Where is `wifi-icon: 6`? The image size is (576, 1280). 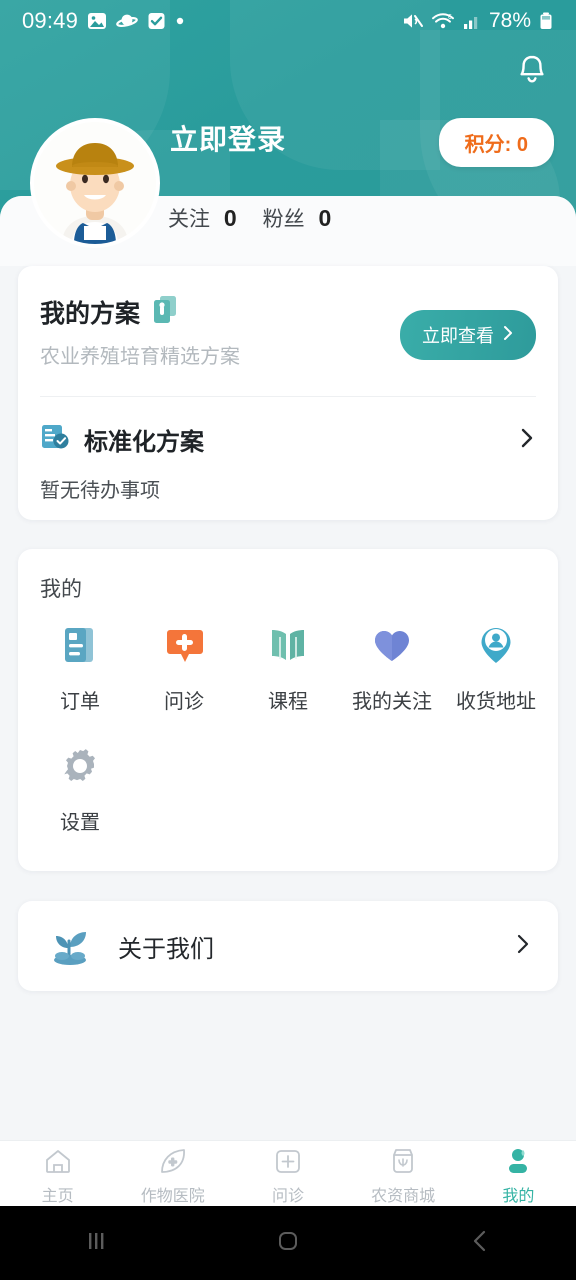
wifi-icon: 6 is located at coordinates (443, 21).